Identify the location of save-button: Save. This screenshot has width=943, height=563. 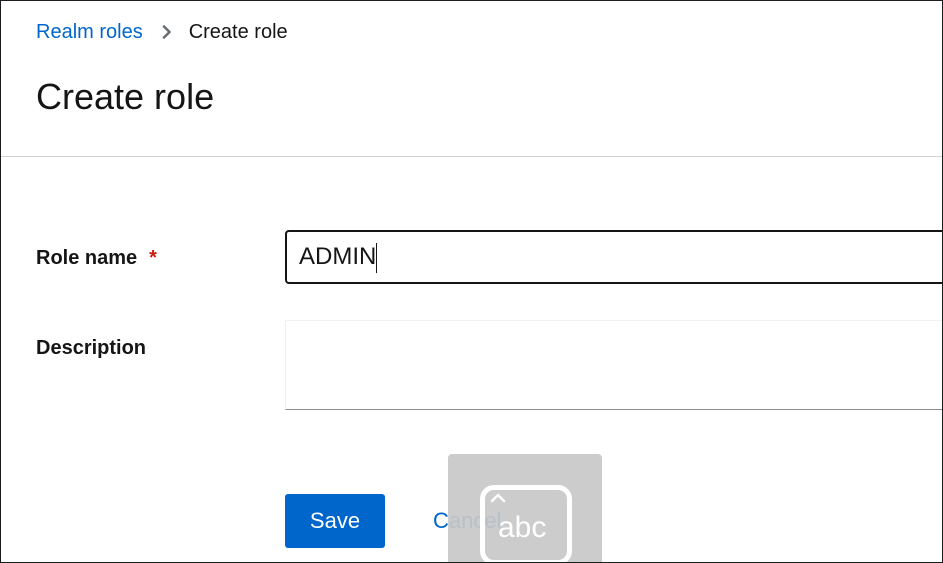
(335, 521).